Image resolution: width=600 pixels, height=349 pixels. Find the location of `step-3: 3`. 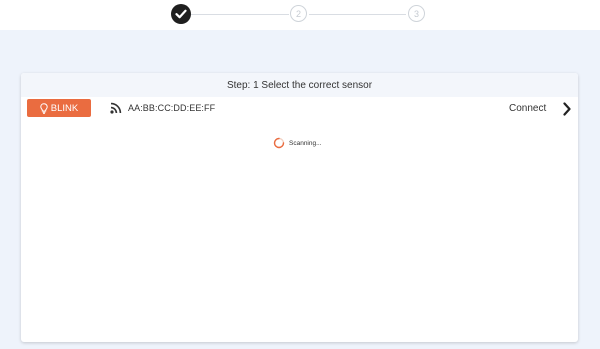

step-3: 3 is located at coordinates (416, 13).